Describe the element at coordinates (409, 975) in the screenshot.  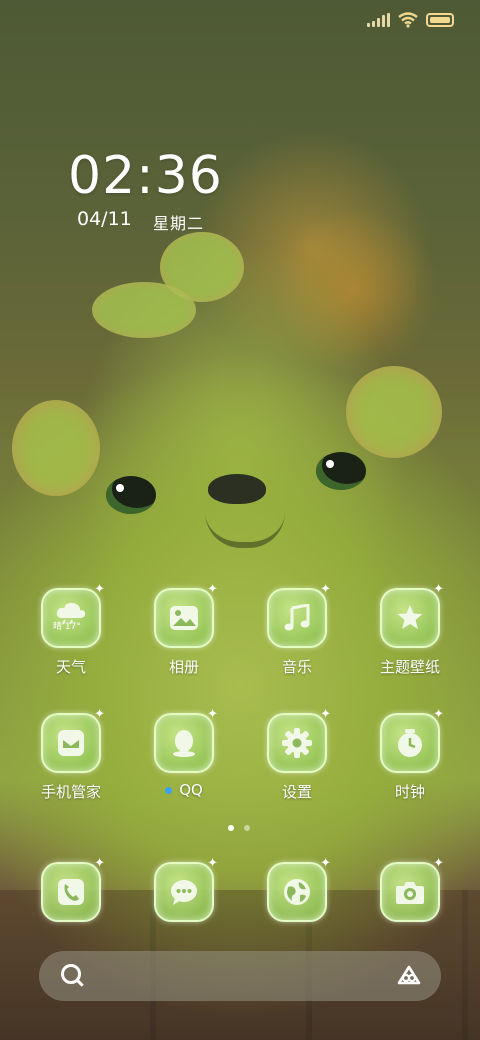
I see `assistant-icon` at that location.